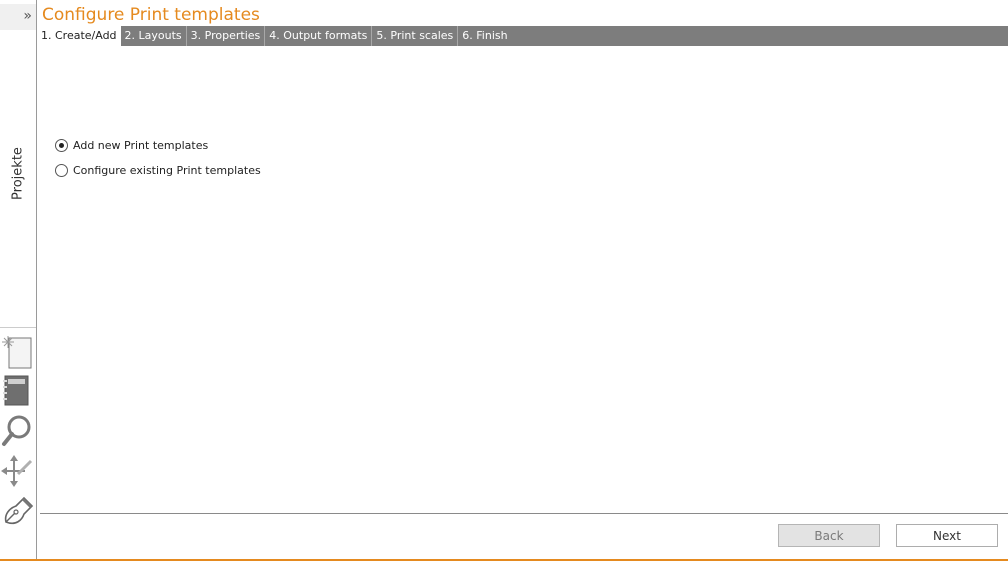 The image size is (1008, 561). Describe the element at coordinates (947, 535) in the screenshot. I see `next-button: Next` at that location.